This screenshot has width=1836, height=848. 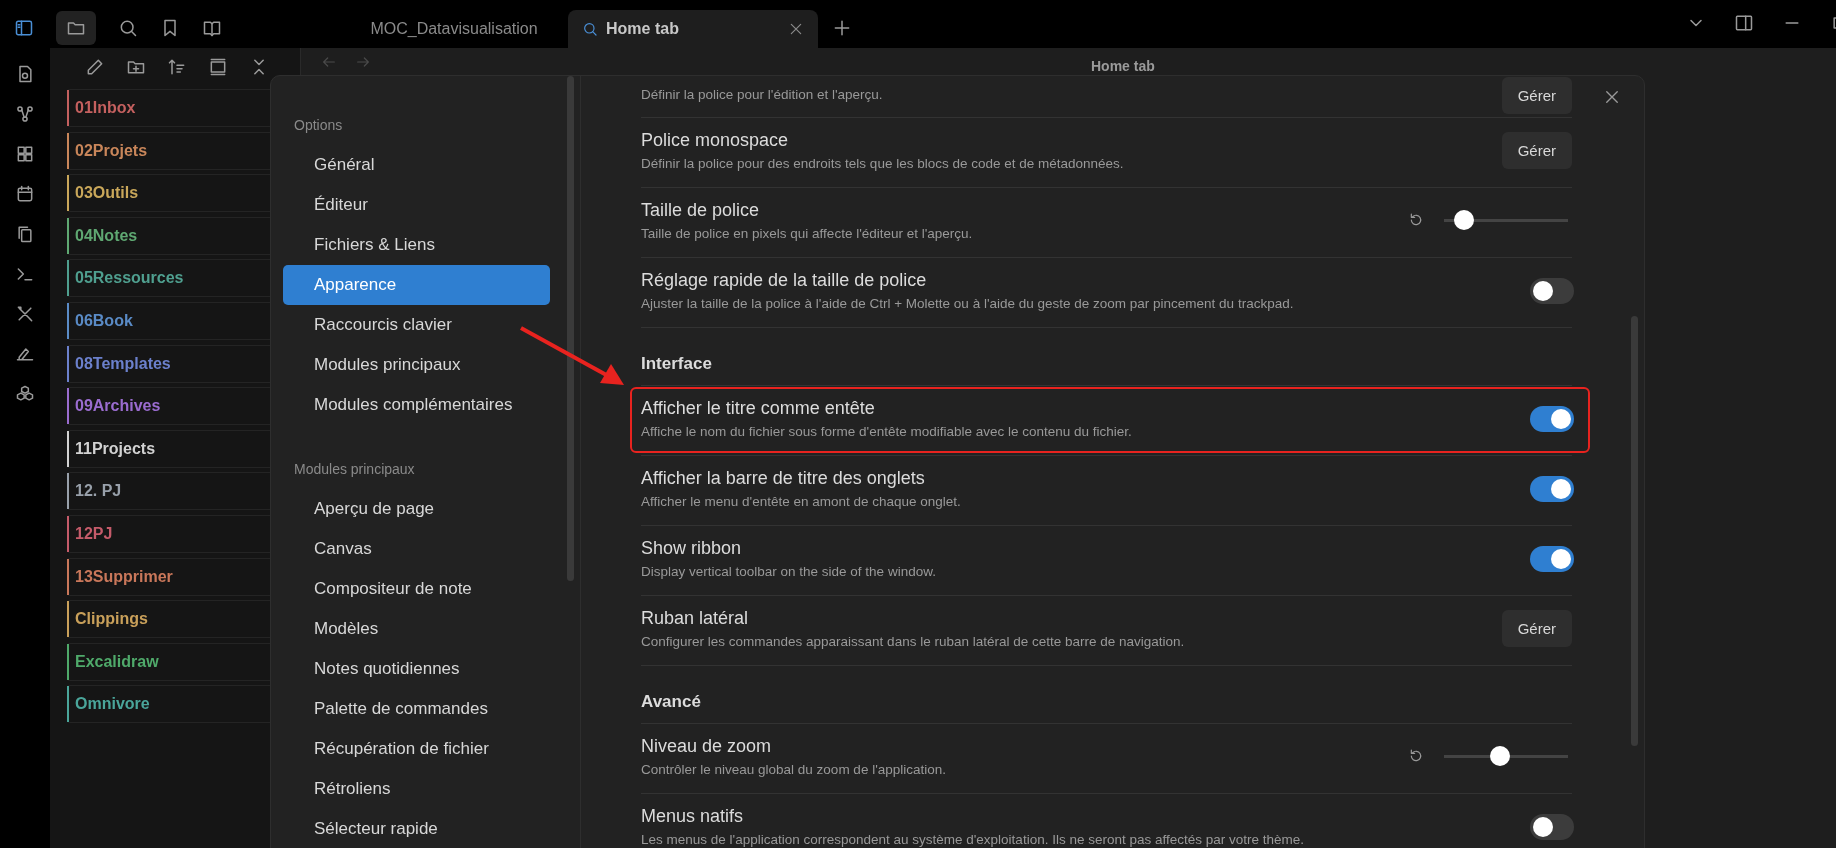 I want to click on setting-description: Afficher le menu d'entête en amont de chaque onglet., so click(x=801, y=502).